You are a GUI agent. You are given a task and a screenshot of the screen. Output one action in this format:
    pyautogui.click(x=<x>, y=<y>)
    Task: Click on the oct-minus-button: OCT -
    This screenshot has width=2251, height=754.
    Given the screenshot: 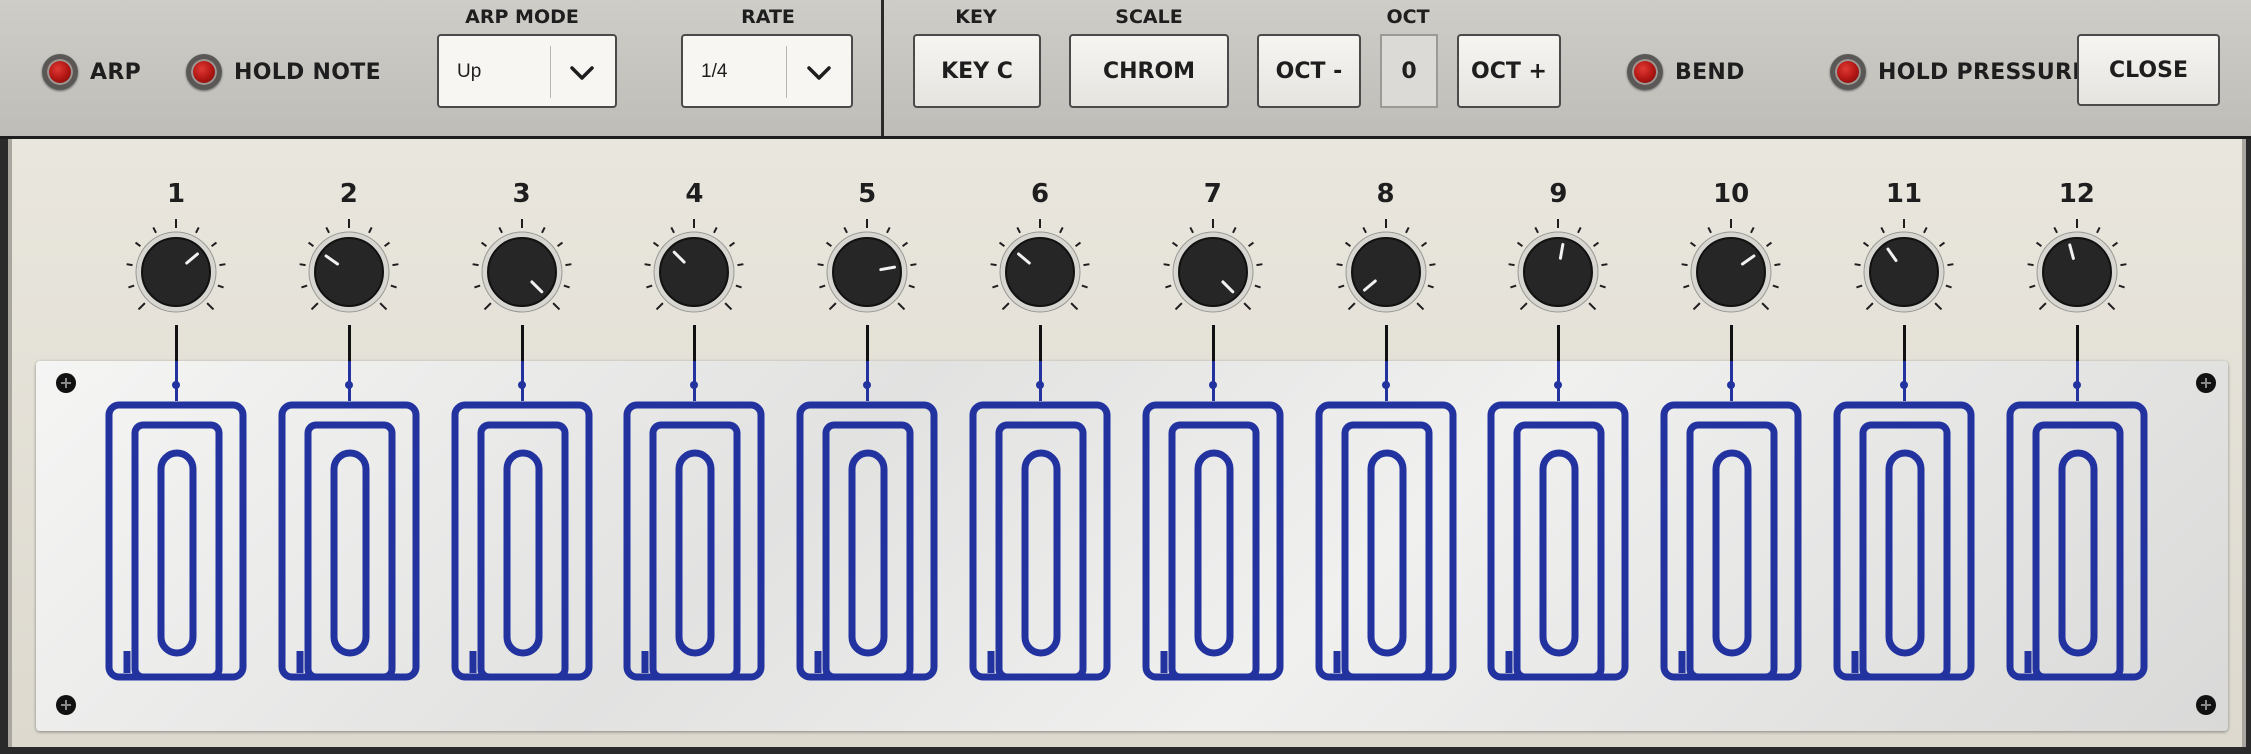 What is the action you would take?
    pyautogui.click(x=1309, y=71)
    